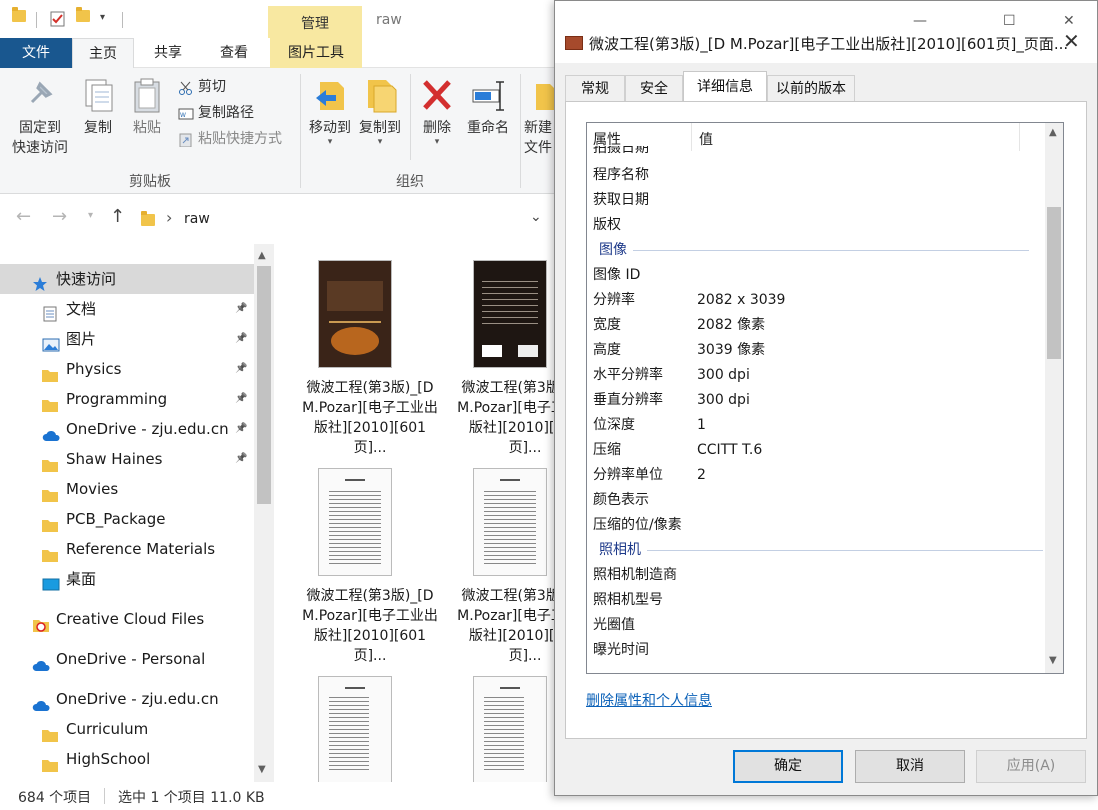 The width and height of the screenshot is (1098, 810). What do you see at coordinates (1009, 21) in the screenshot?
I see `maximize-icon: ☐` at bounding box center [1009, 21].